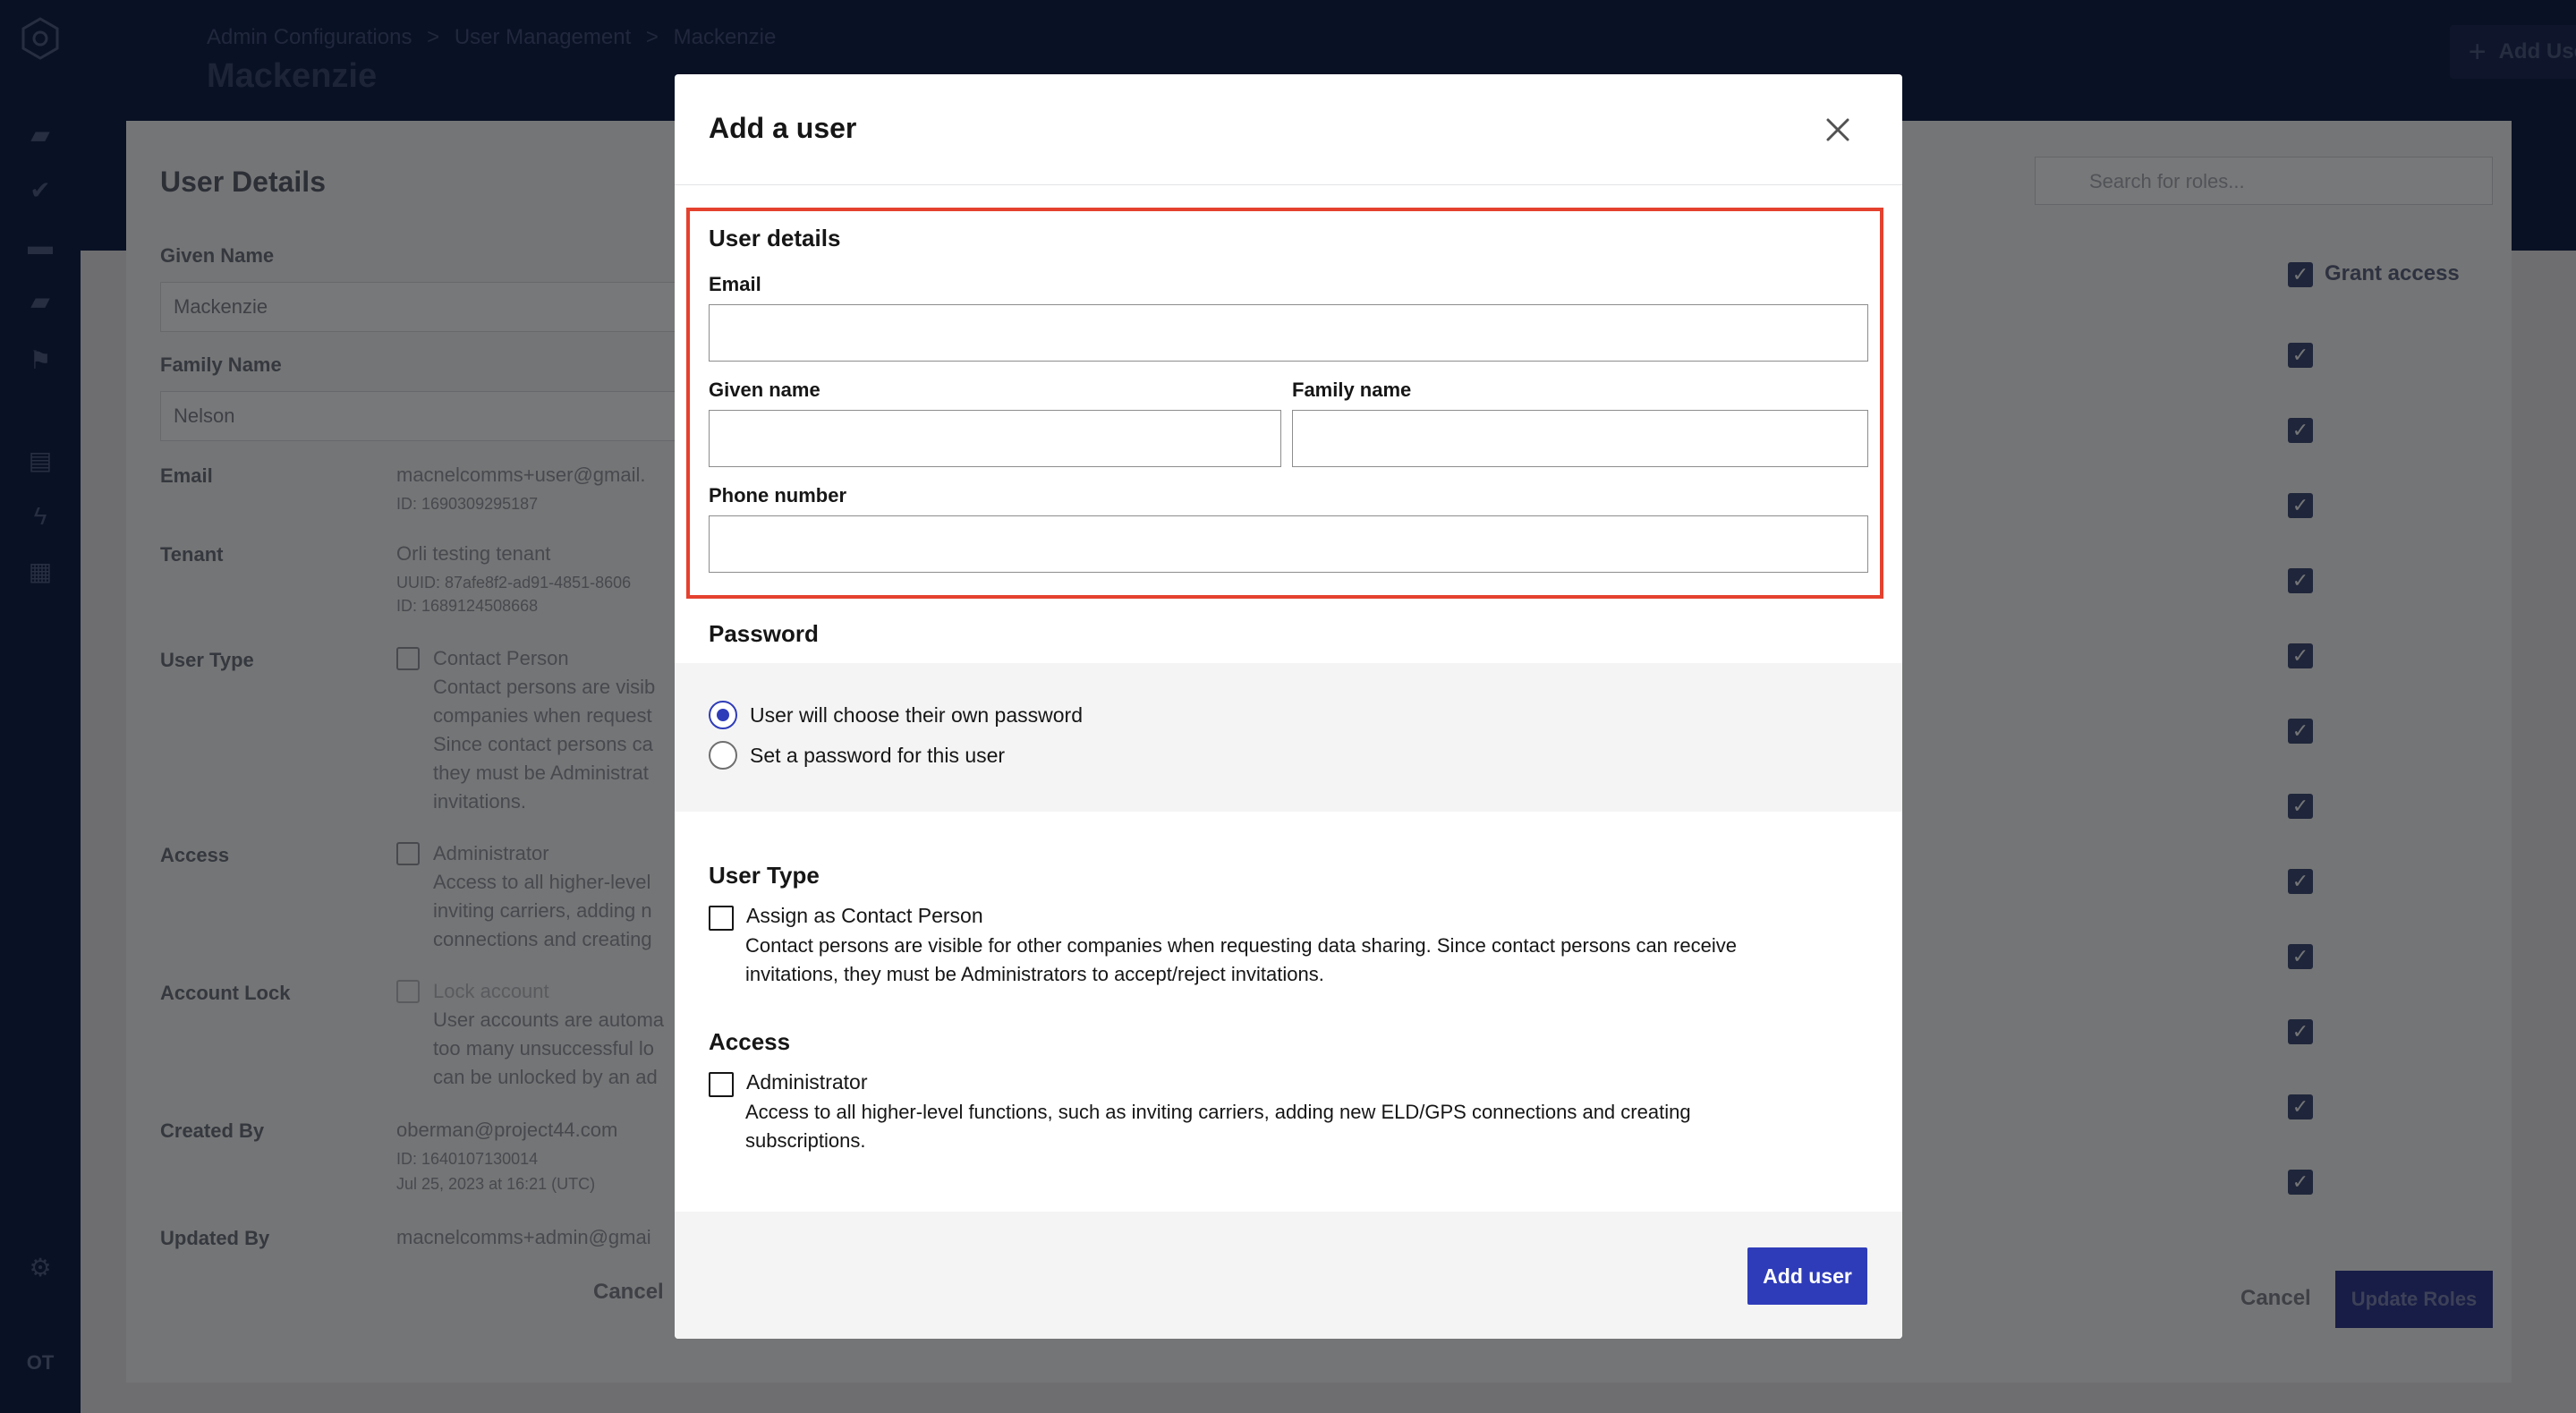 The image size is (2576, 1413). I want to click on administrator-desc-line: subscriptions., so click(805, 1140).